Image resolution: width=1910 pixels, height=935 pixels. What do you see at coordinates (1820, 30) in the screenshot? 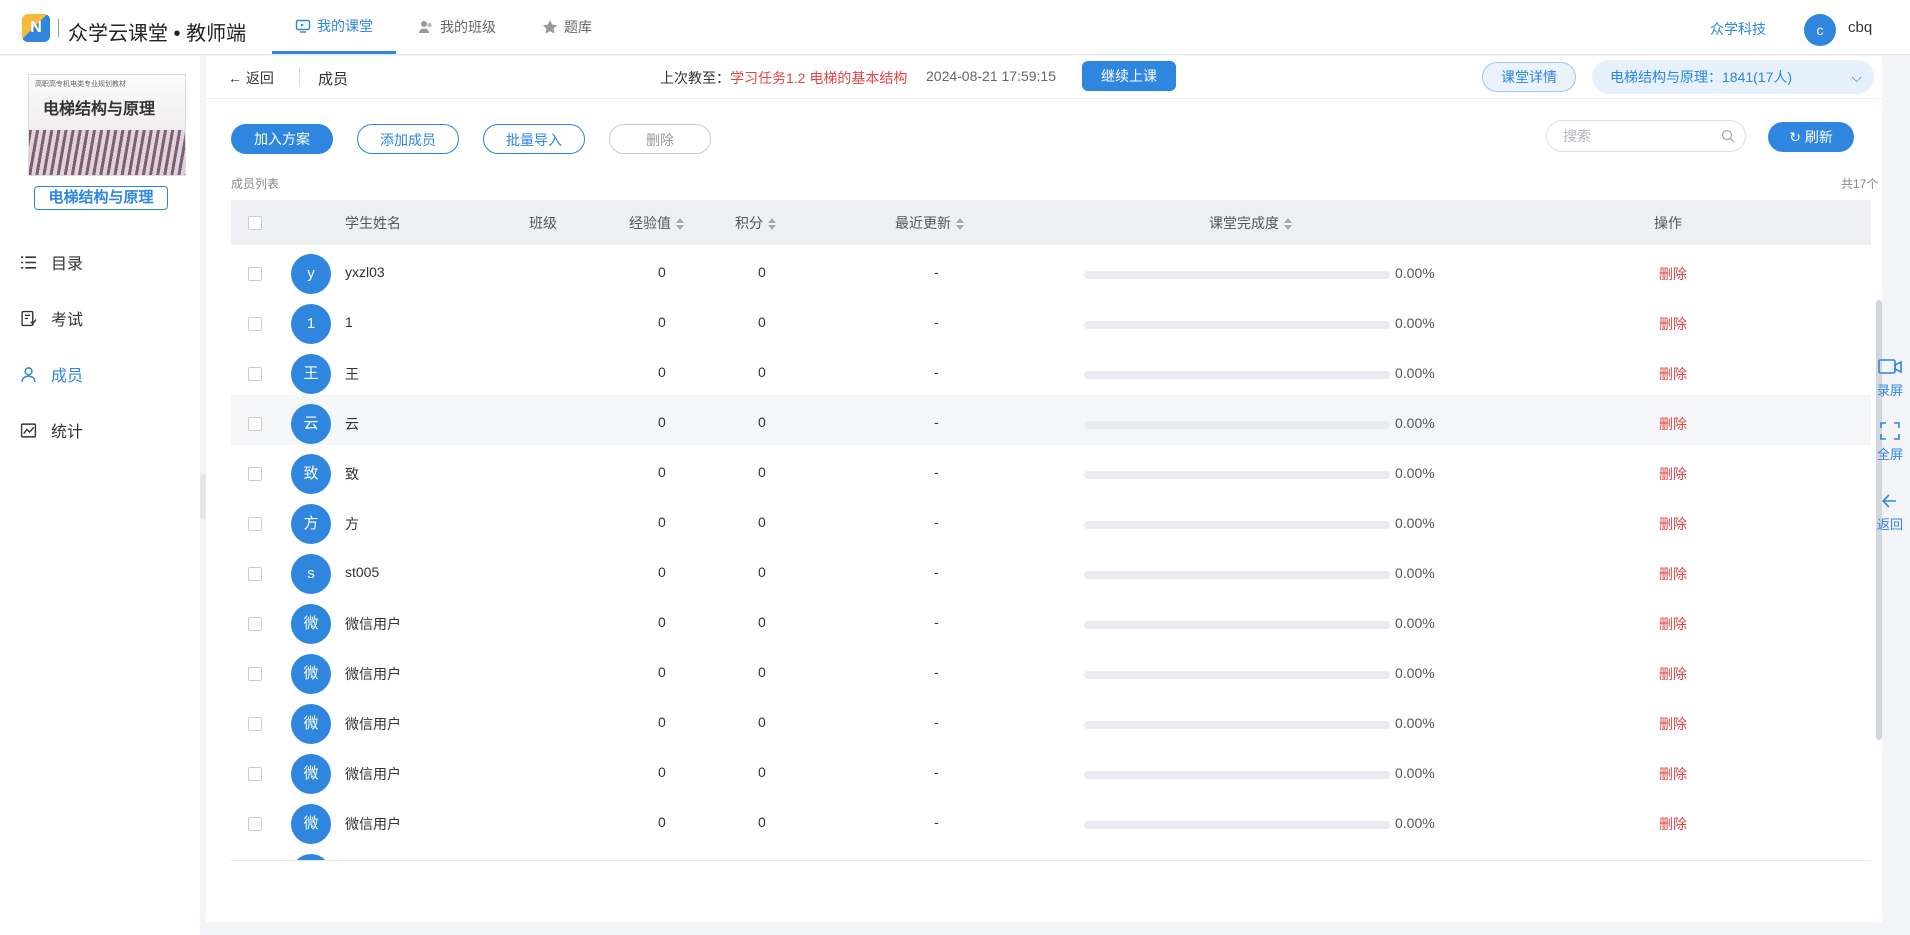
I see `user-avatar: c` at bounding box center [1820, 30].